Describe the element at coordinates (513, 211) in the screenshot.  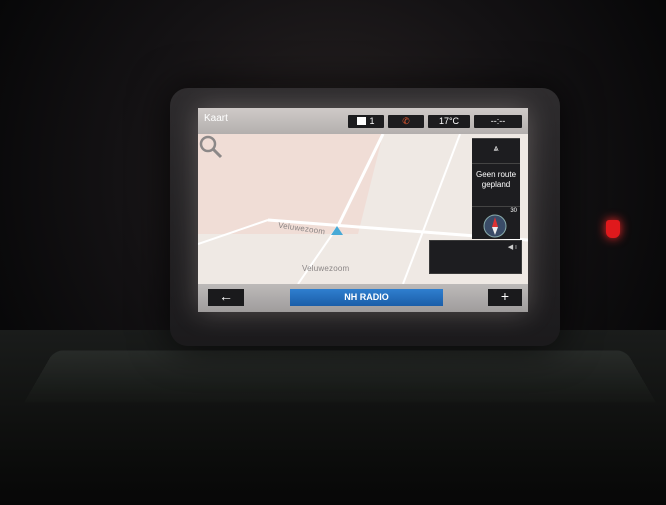
I see `compass-scale: 30` at that location.